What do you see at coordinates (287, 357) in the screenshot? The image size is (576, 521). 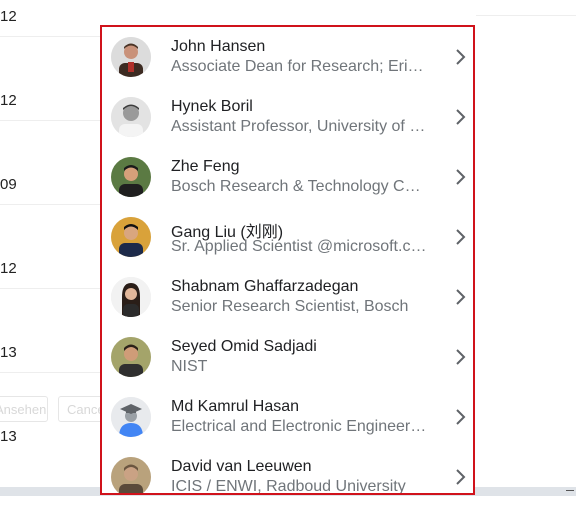 I see `list-item: Seyed Omid Sadjadi NIST` at bounding box center [287, 357].